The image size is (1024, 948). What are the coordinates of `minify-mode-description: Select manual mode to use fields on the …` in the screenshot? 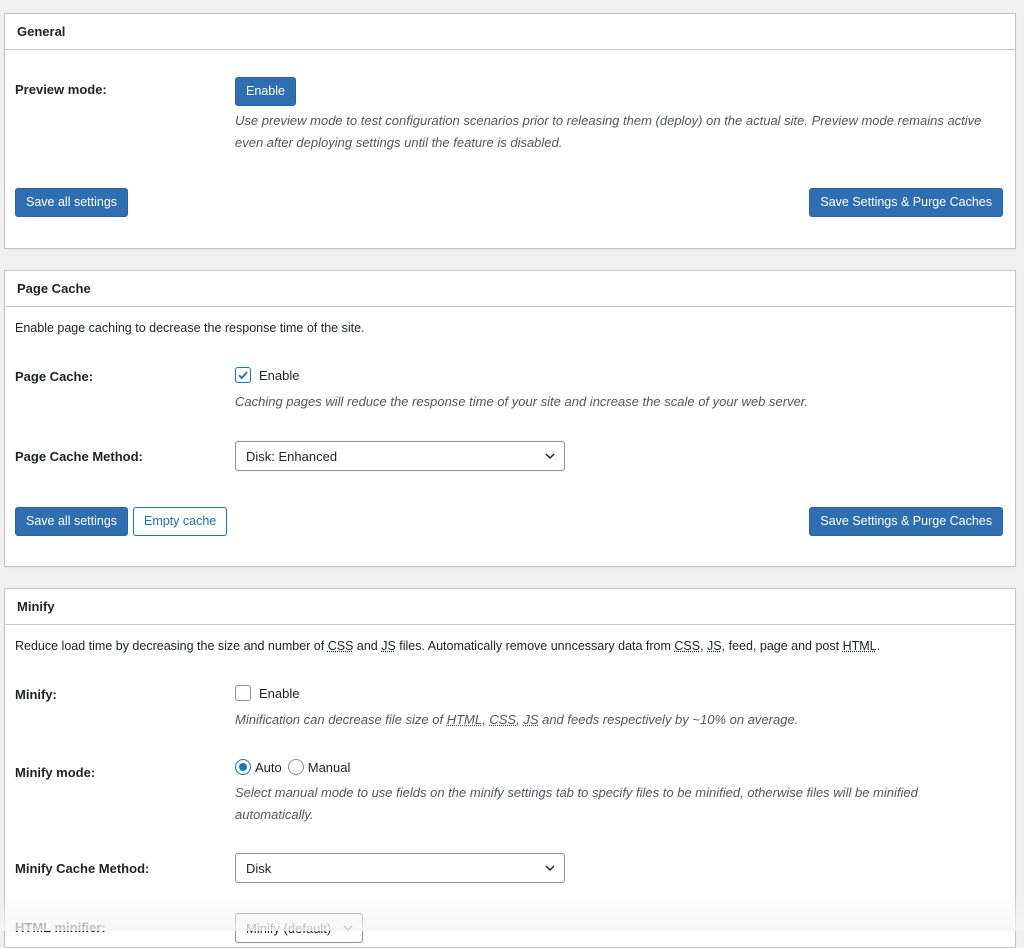 It's located at (576, 803).